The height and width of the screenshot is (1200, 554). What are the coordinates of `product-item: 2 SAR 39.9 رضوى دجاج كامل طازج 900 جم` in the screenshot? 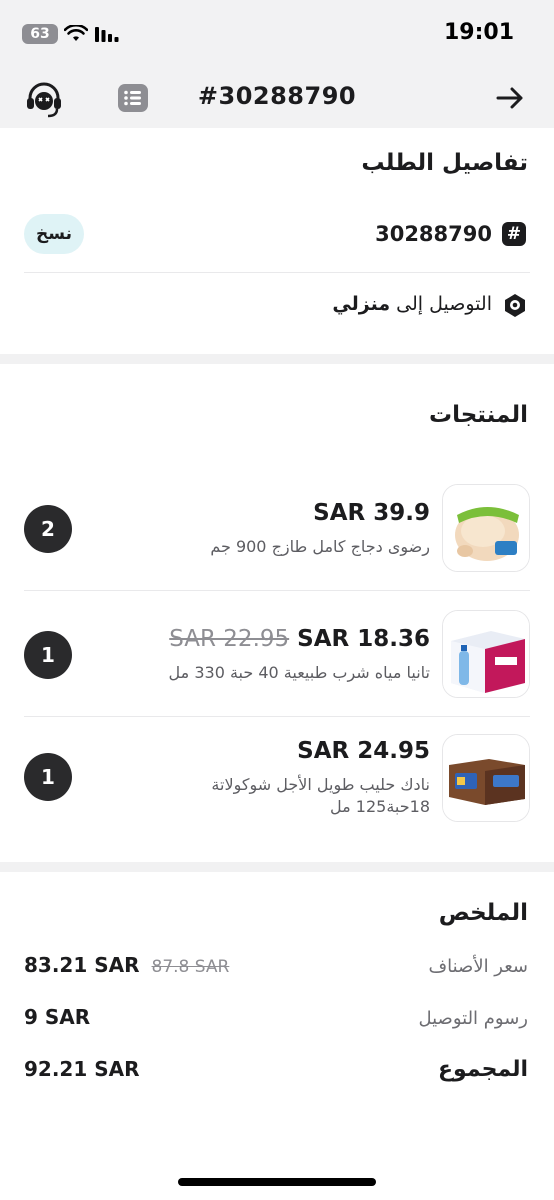 It's located at (277, 529).